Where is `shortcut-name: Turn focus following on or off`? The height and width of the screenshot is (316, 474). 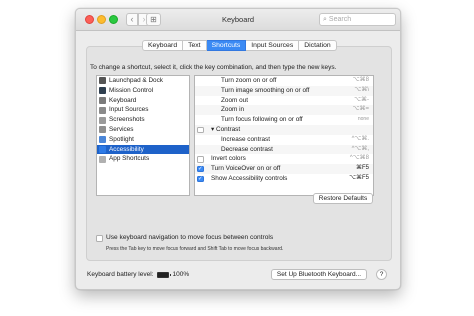
shortcut-name: Turn focus following on or off is located at coordinates (262, 120).